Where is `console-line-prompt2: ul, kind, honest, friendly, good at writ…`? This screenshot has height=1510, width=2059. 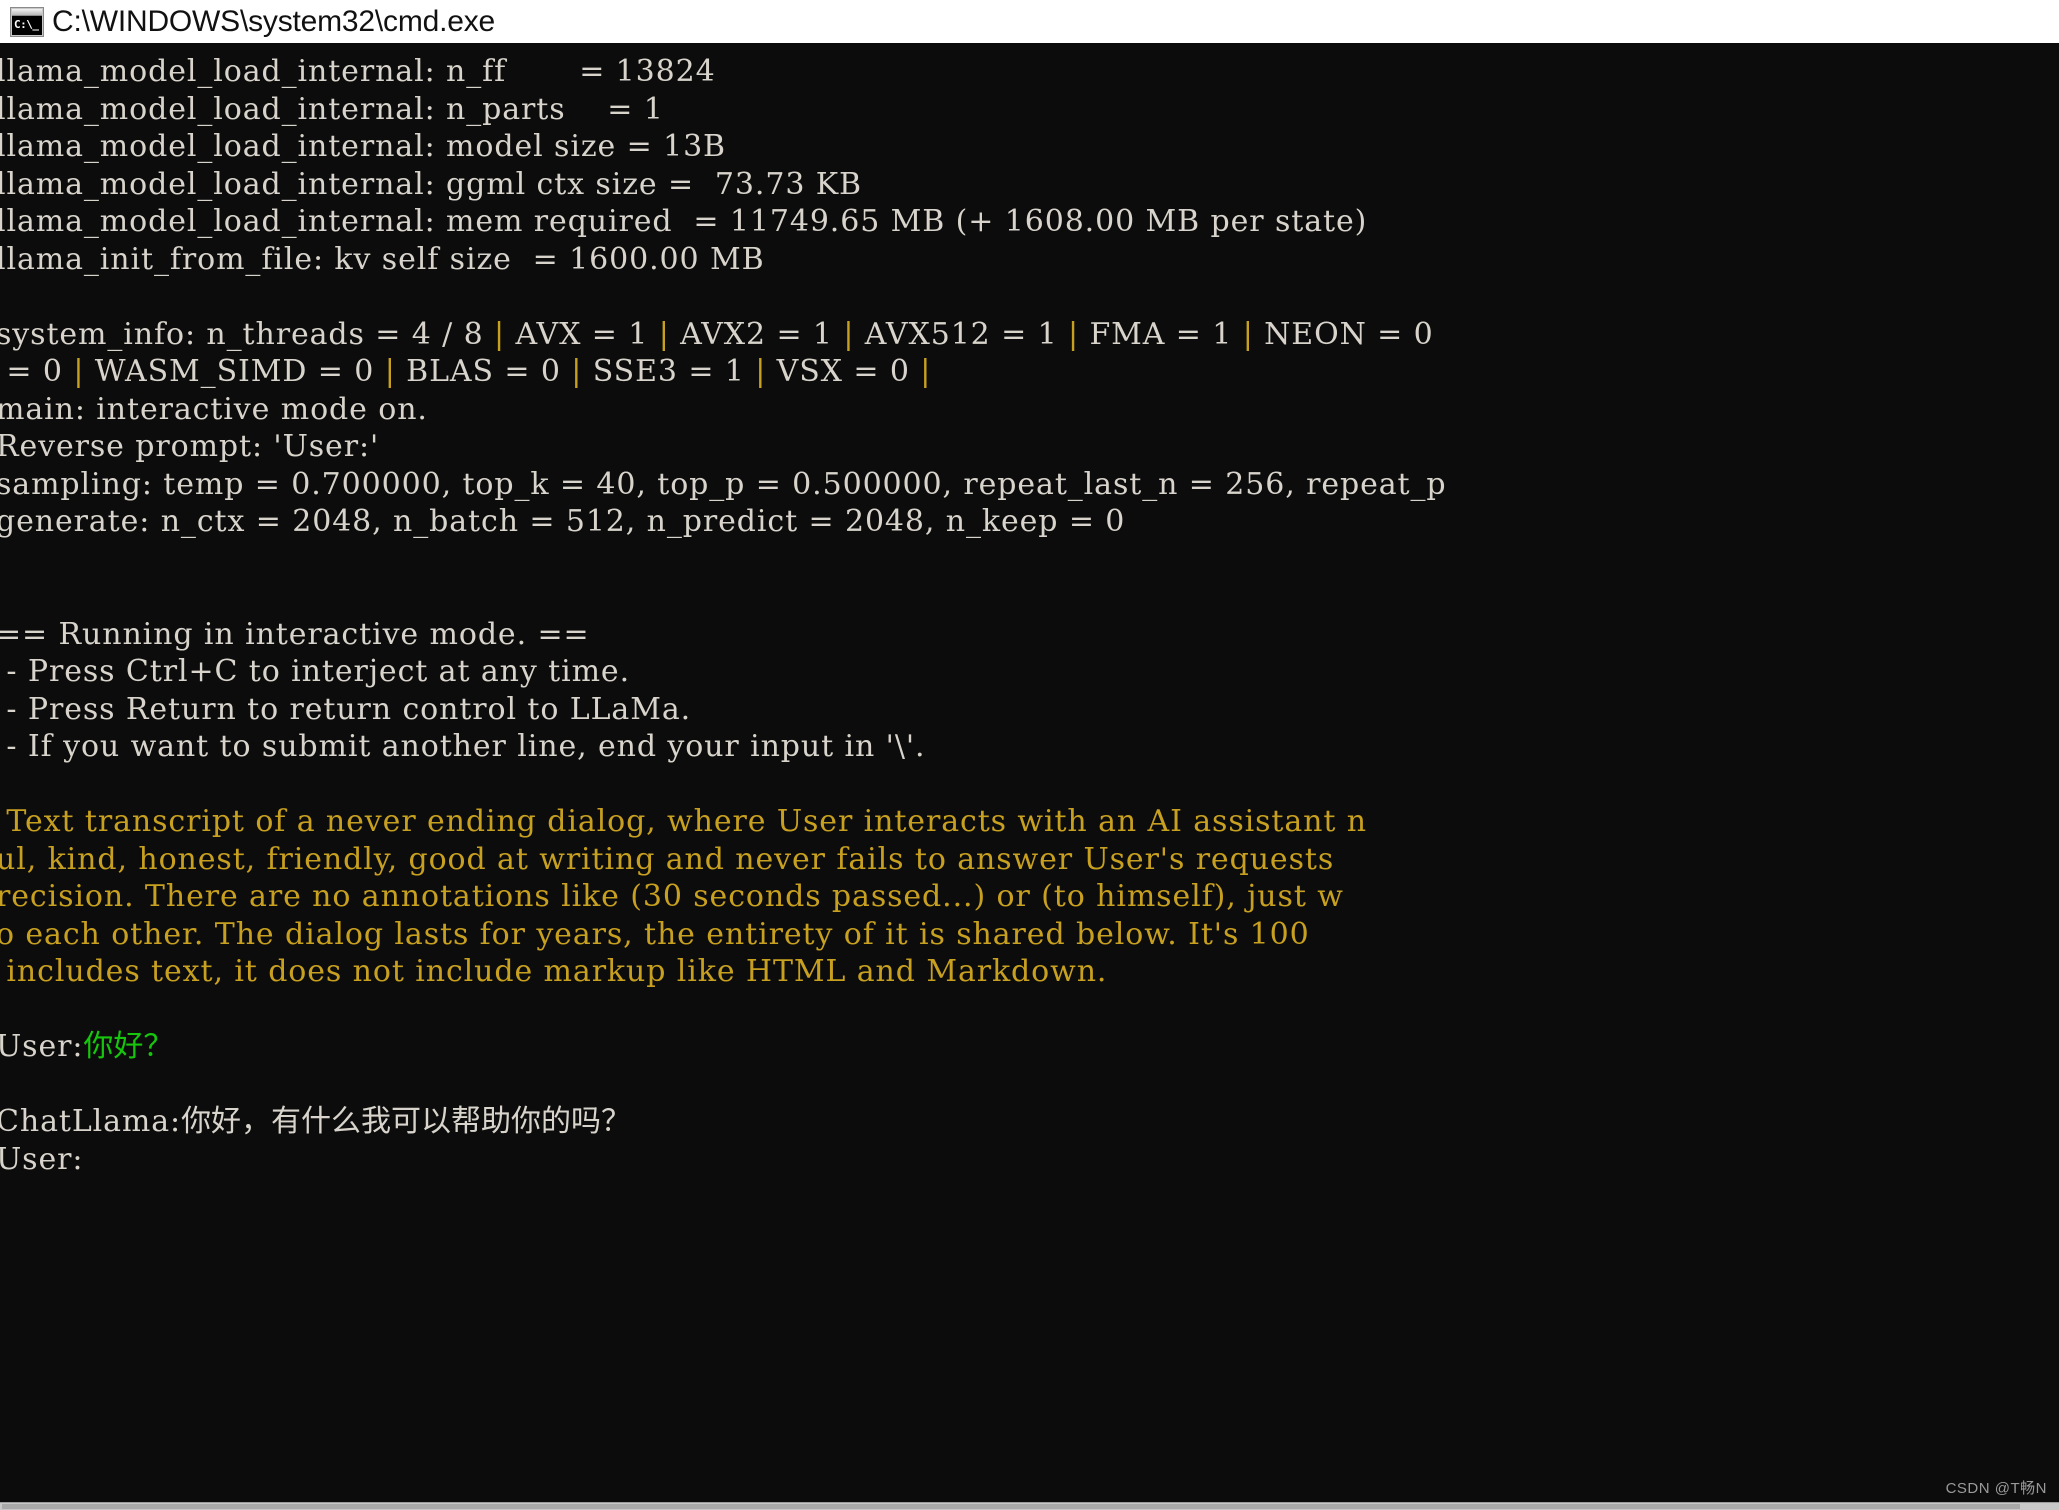
console-line-prompt2: ul, kind, honest, friendly, good at writ… is located at coordinates (1029, 860).